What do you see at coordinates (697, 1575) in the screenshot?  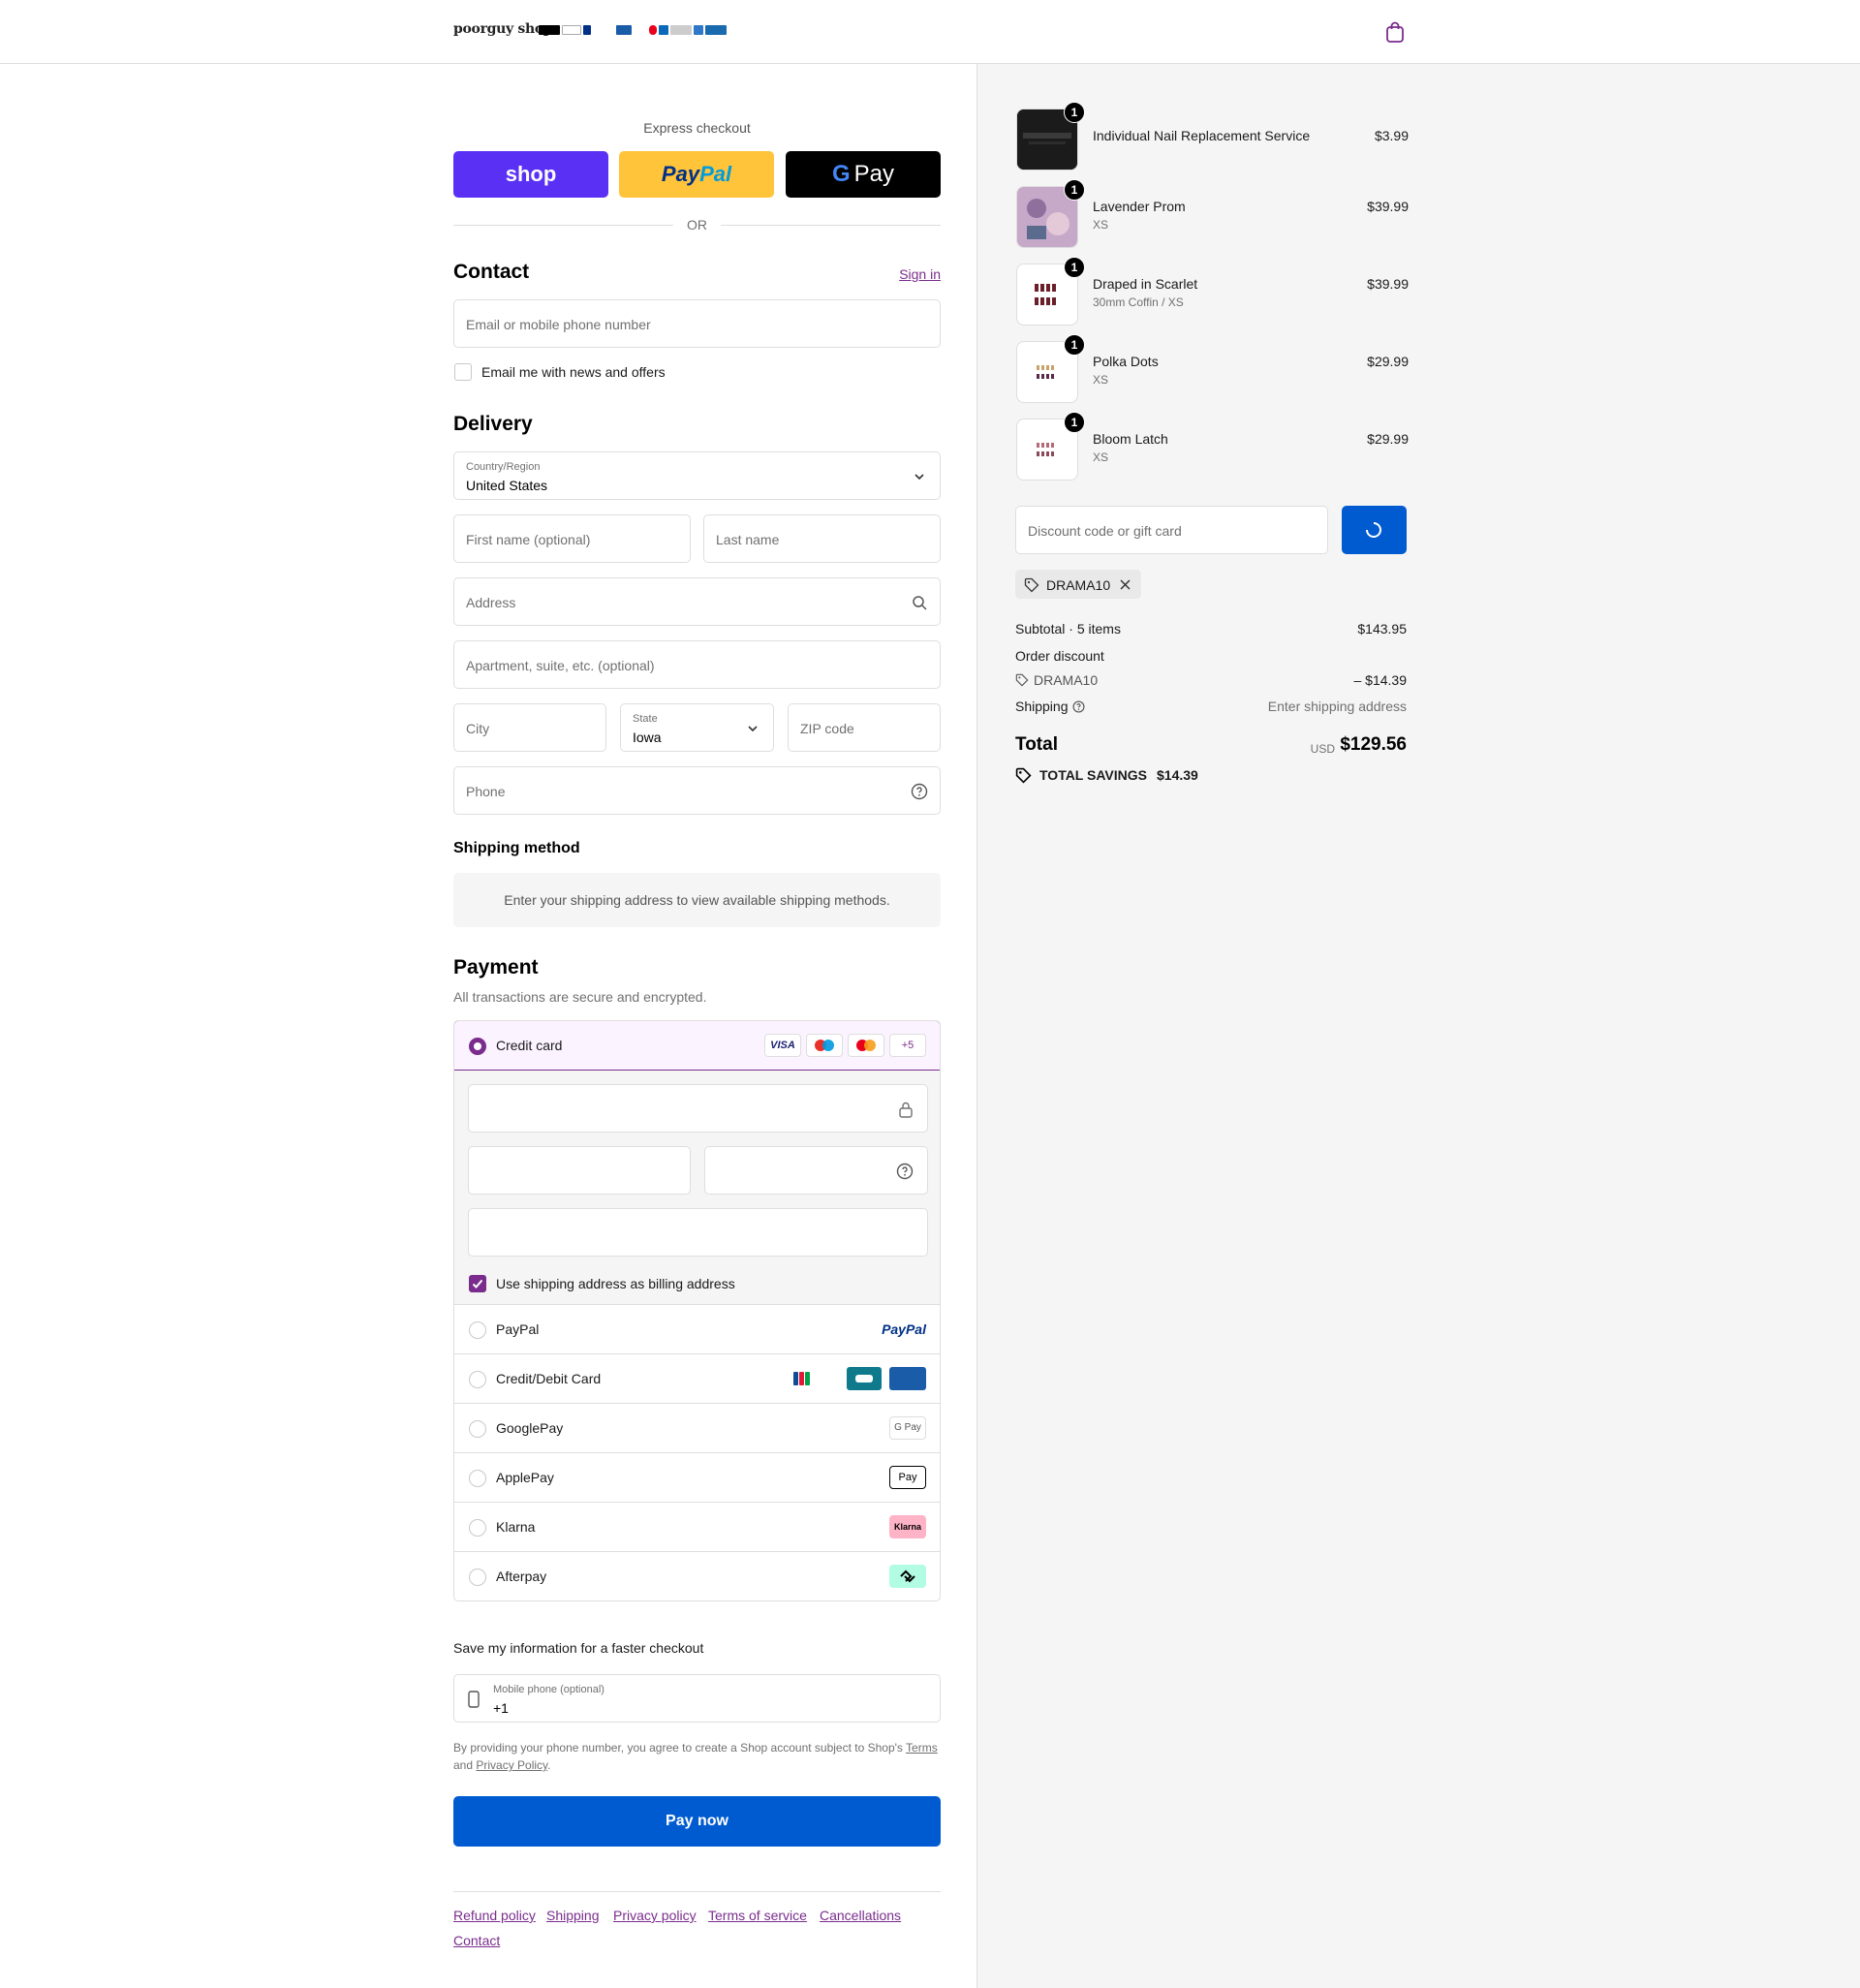 I see `payment-option-afterpay: Afterpay` at bounding box center [697, 1575].